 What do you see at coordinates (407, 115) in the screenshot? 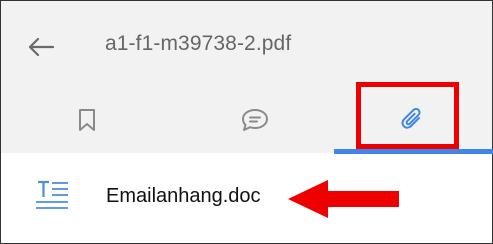
I see `highlight-box` at bounding box center [407, 115].